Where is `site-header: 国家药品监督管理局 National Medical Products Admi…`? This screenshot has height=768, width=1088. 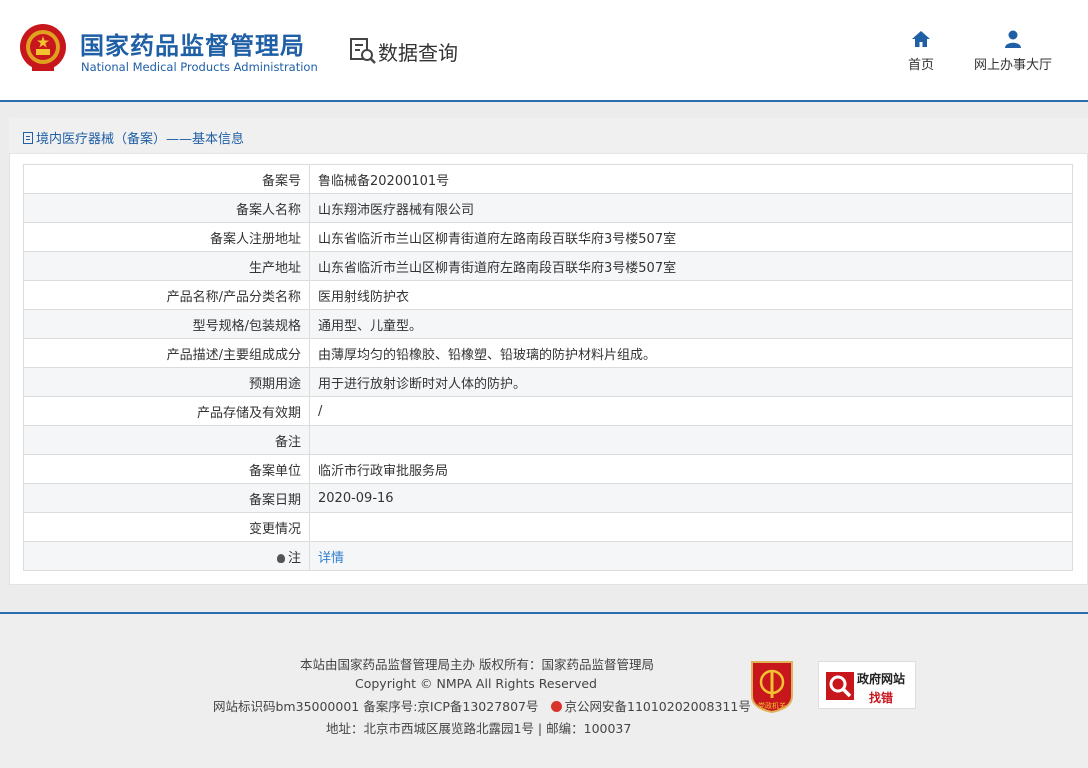
site-header: 国家药品监督管理局 National Medical Products Admi… is located at coordinates (544, 50).